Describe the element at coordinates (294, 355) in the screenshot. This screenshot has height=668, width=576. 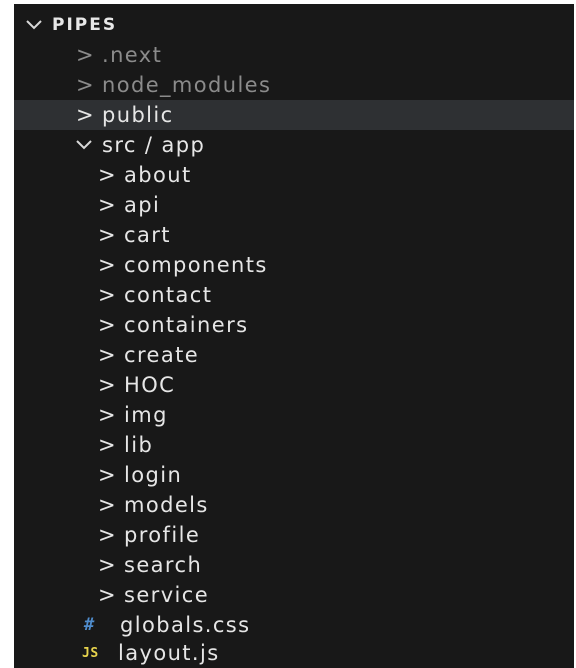
I see `tree-item-create: > create` at that location.